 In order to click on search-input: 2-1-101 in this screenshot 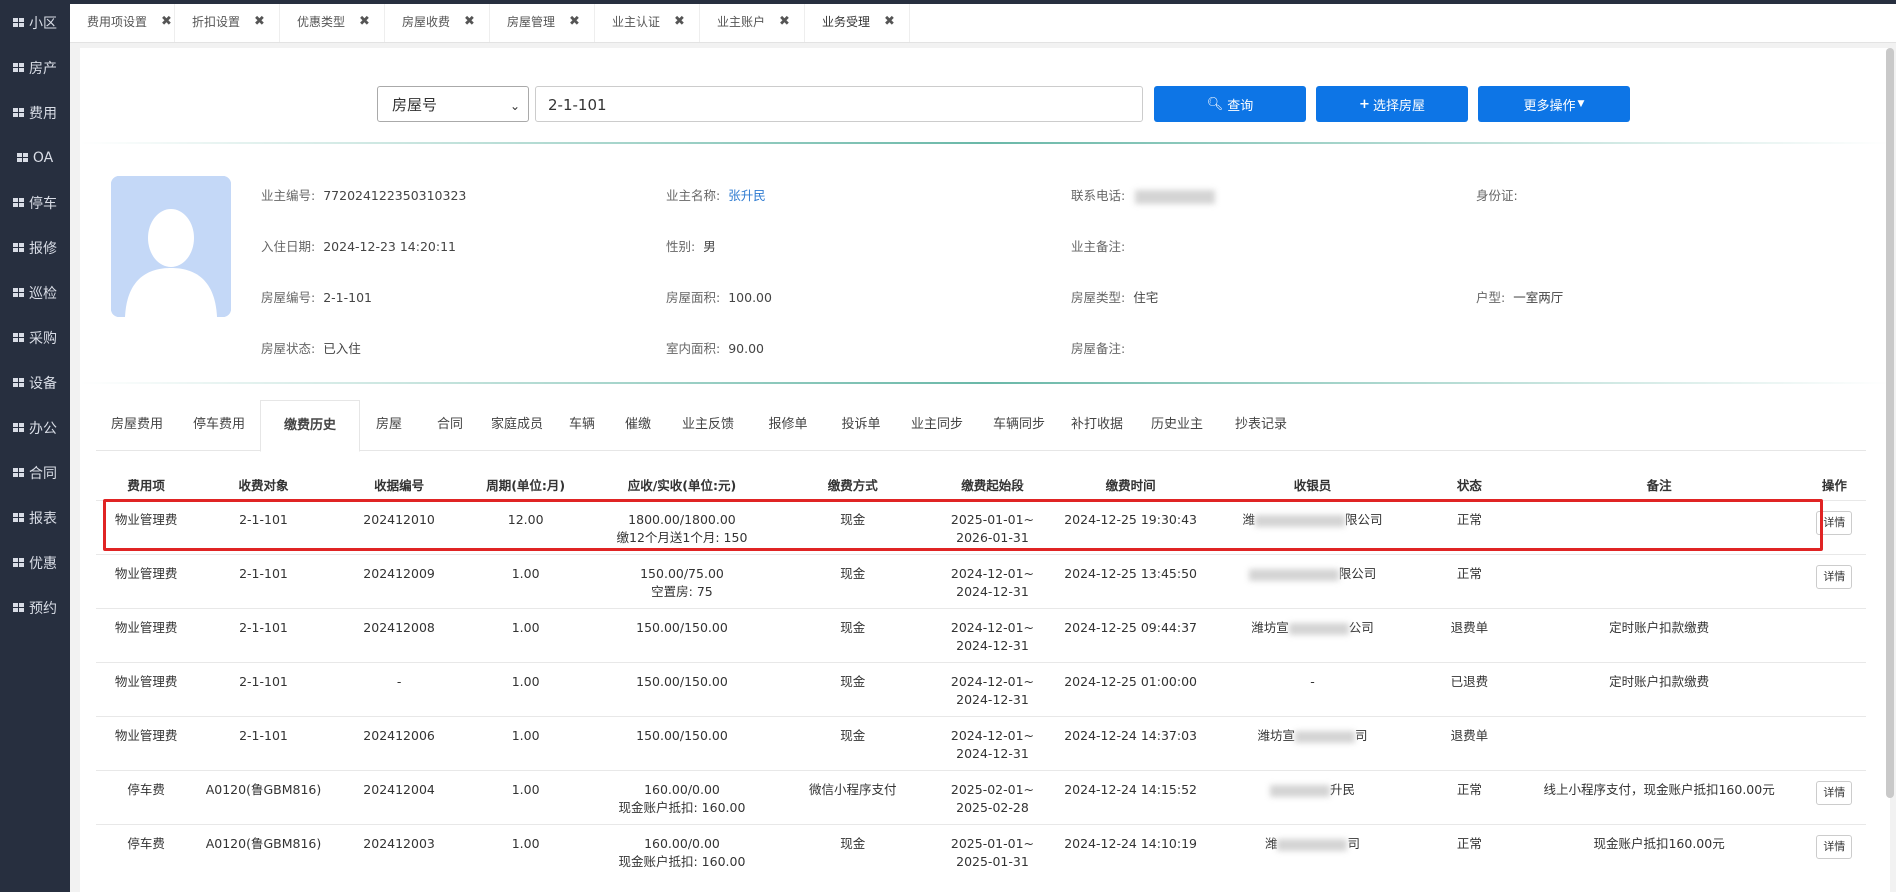, I will do `click(839, 104)`.